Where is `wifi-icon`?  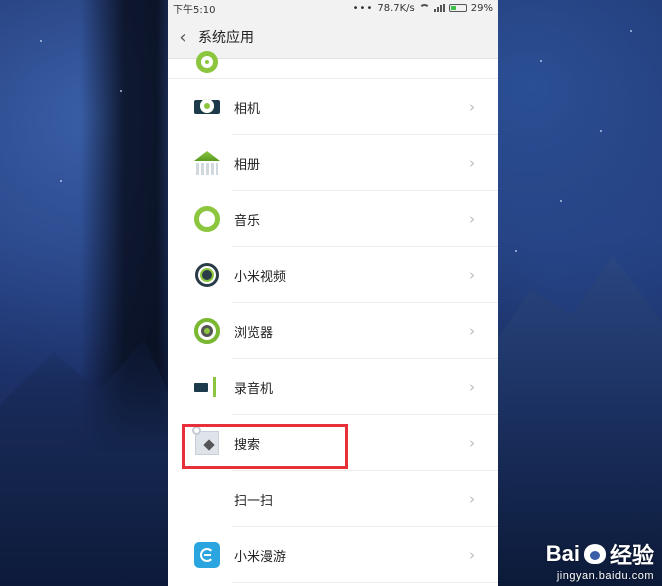 wifi-icon is located at coordinates (424, 8).